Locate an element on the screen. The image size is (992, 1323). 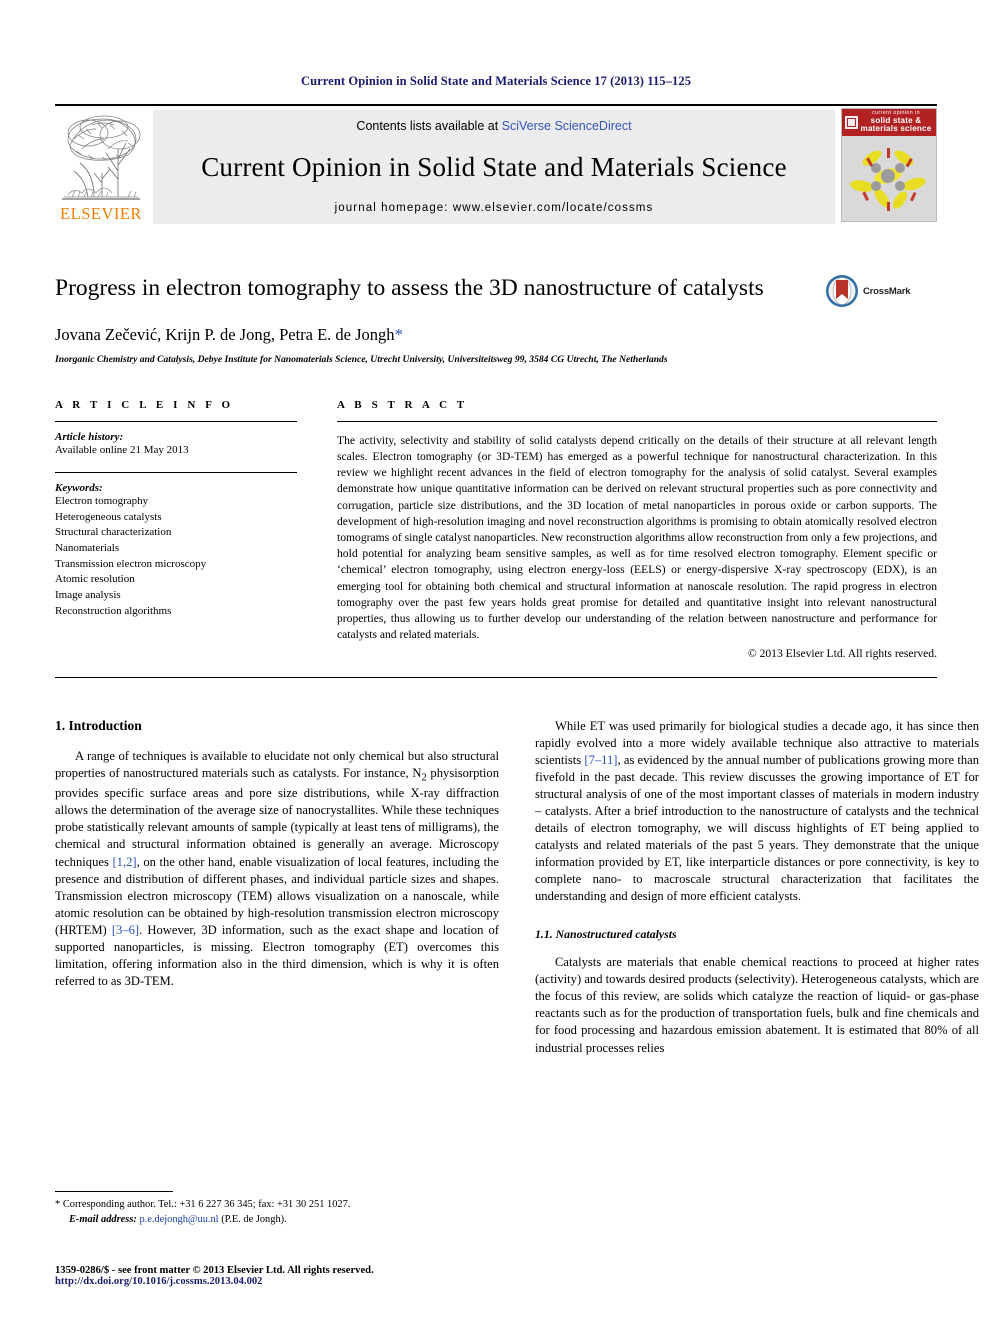
keywords-rule is located at coordinates (176, 473).